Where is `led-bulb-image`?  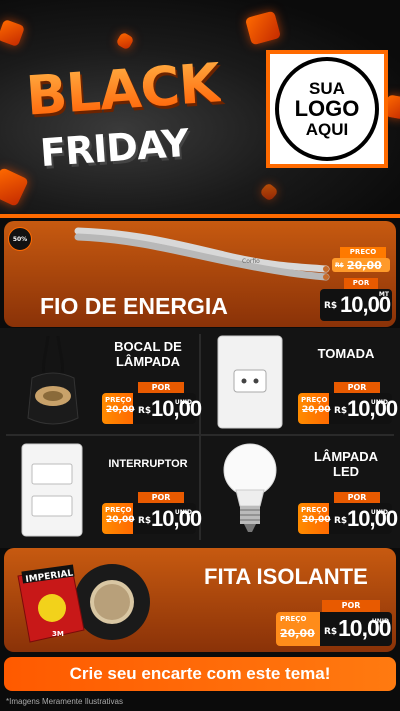 led-bulb-image is located at coordinates (250, 487).